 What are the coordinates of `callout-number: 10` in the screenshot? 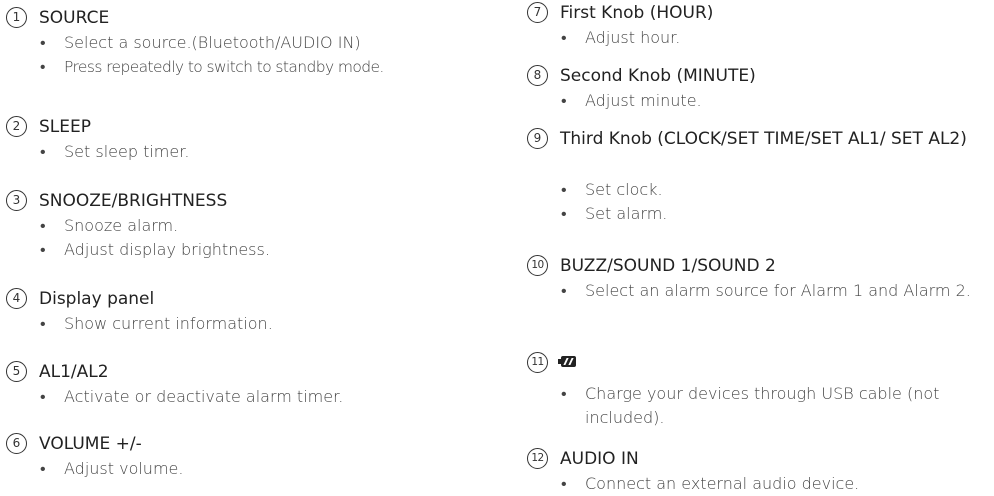 It's located at (537, 265).